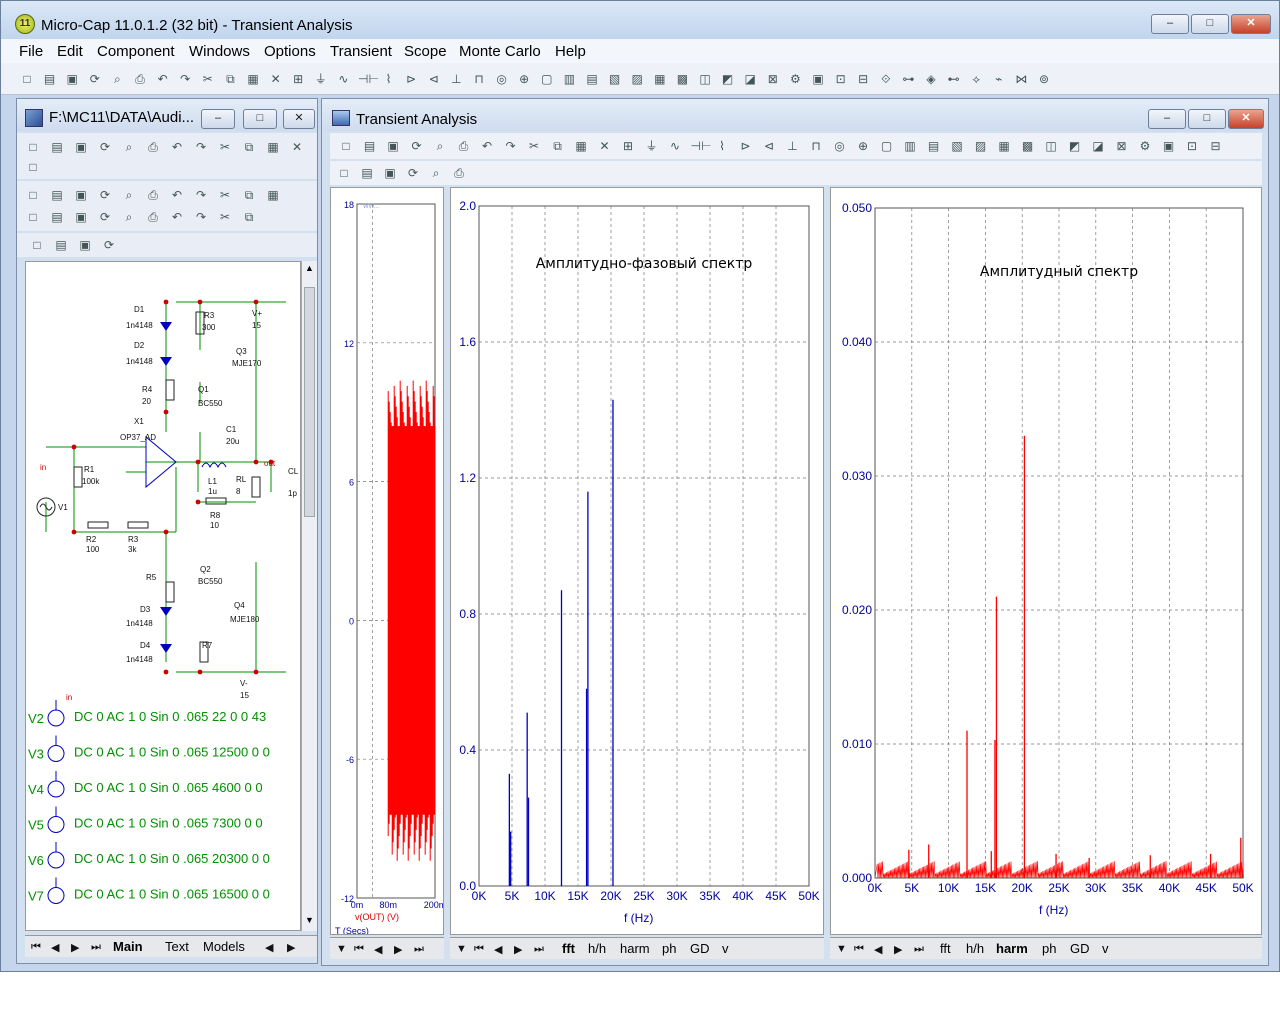  I want to click on sch3-tool-icon-2: ▤, so click(61, 245).